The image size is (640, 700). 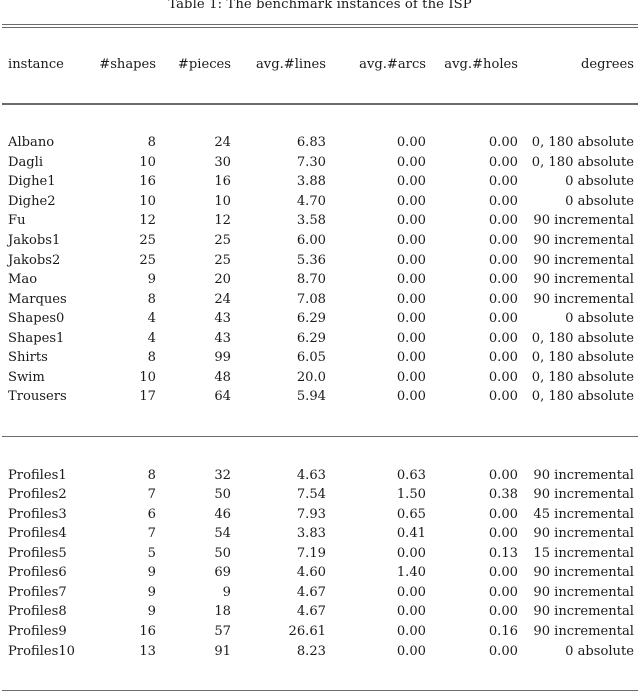 What do you see at coordinates (311, 241) in the screenshot?
I see `cell-lines: 6.00` at bounding box center [311, 241].